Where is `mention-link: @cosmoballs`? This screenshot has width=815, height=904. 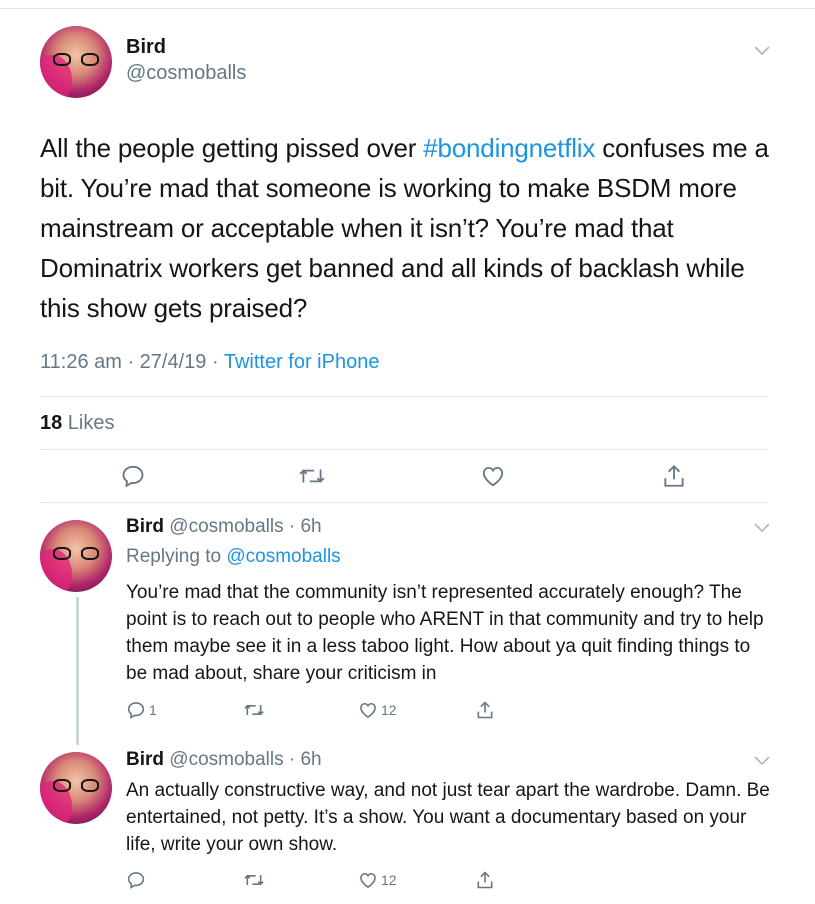 mention-link: @cosmoballs is located at coordinates (283, 556).